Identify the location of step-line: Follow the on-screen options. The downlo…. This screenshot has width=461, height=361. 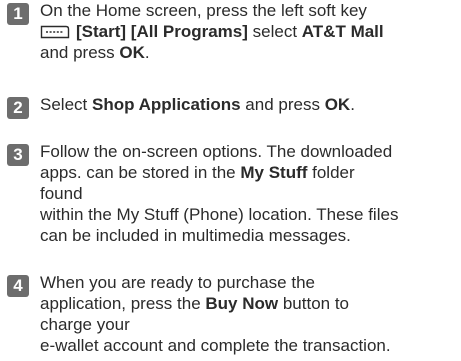
(216, 151).